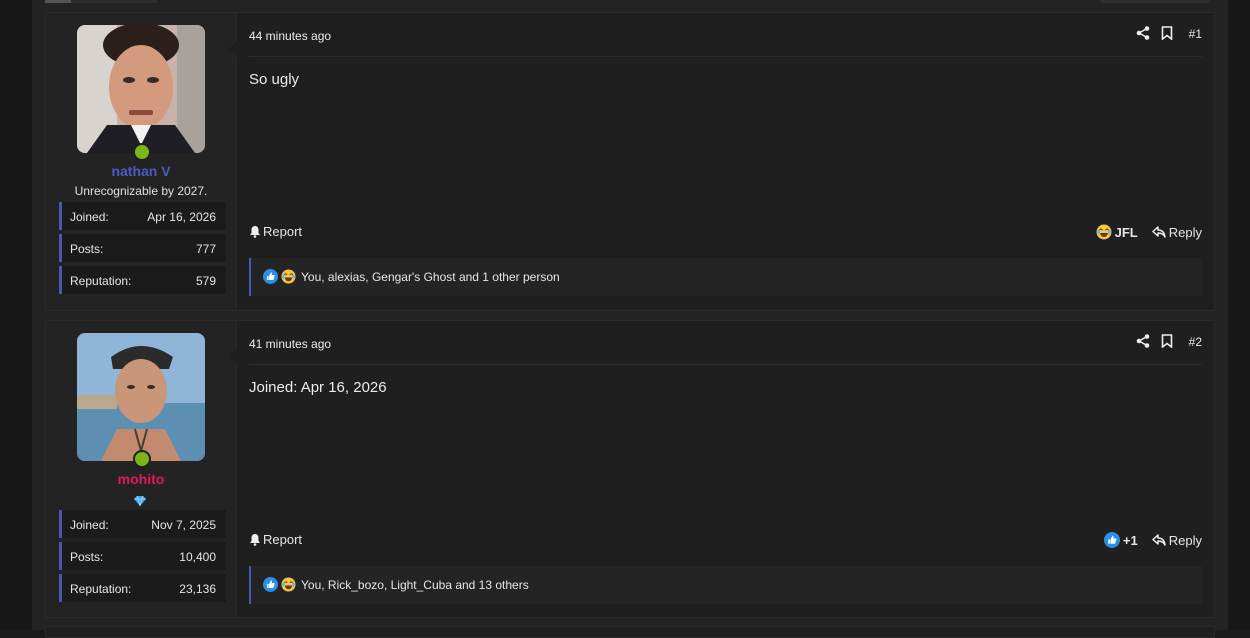 The image size is (1250, 638). I want to click on post-time: 41 minutes ago, so click(290, 344).